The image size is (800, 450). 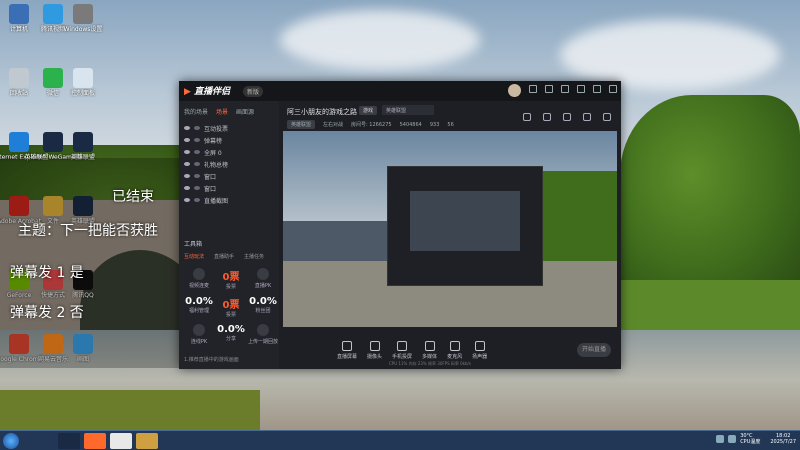 I want to click on share-icon, so click(x=607, y=117).